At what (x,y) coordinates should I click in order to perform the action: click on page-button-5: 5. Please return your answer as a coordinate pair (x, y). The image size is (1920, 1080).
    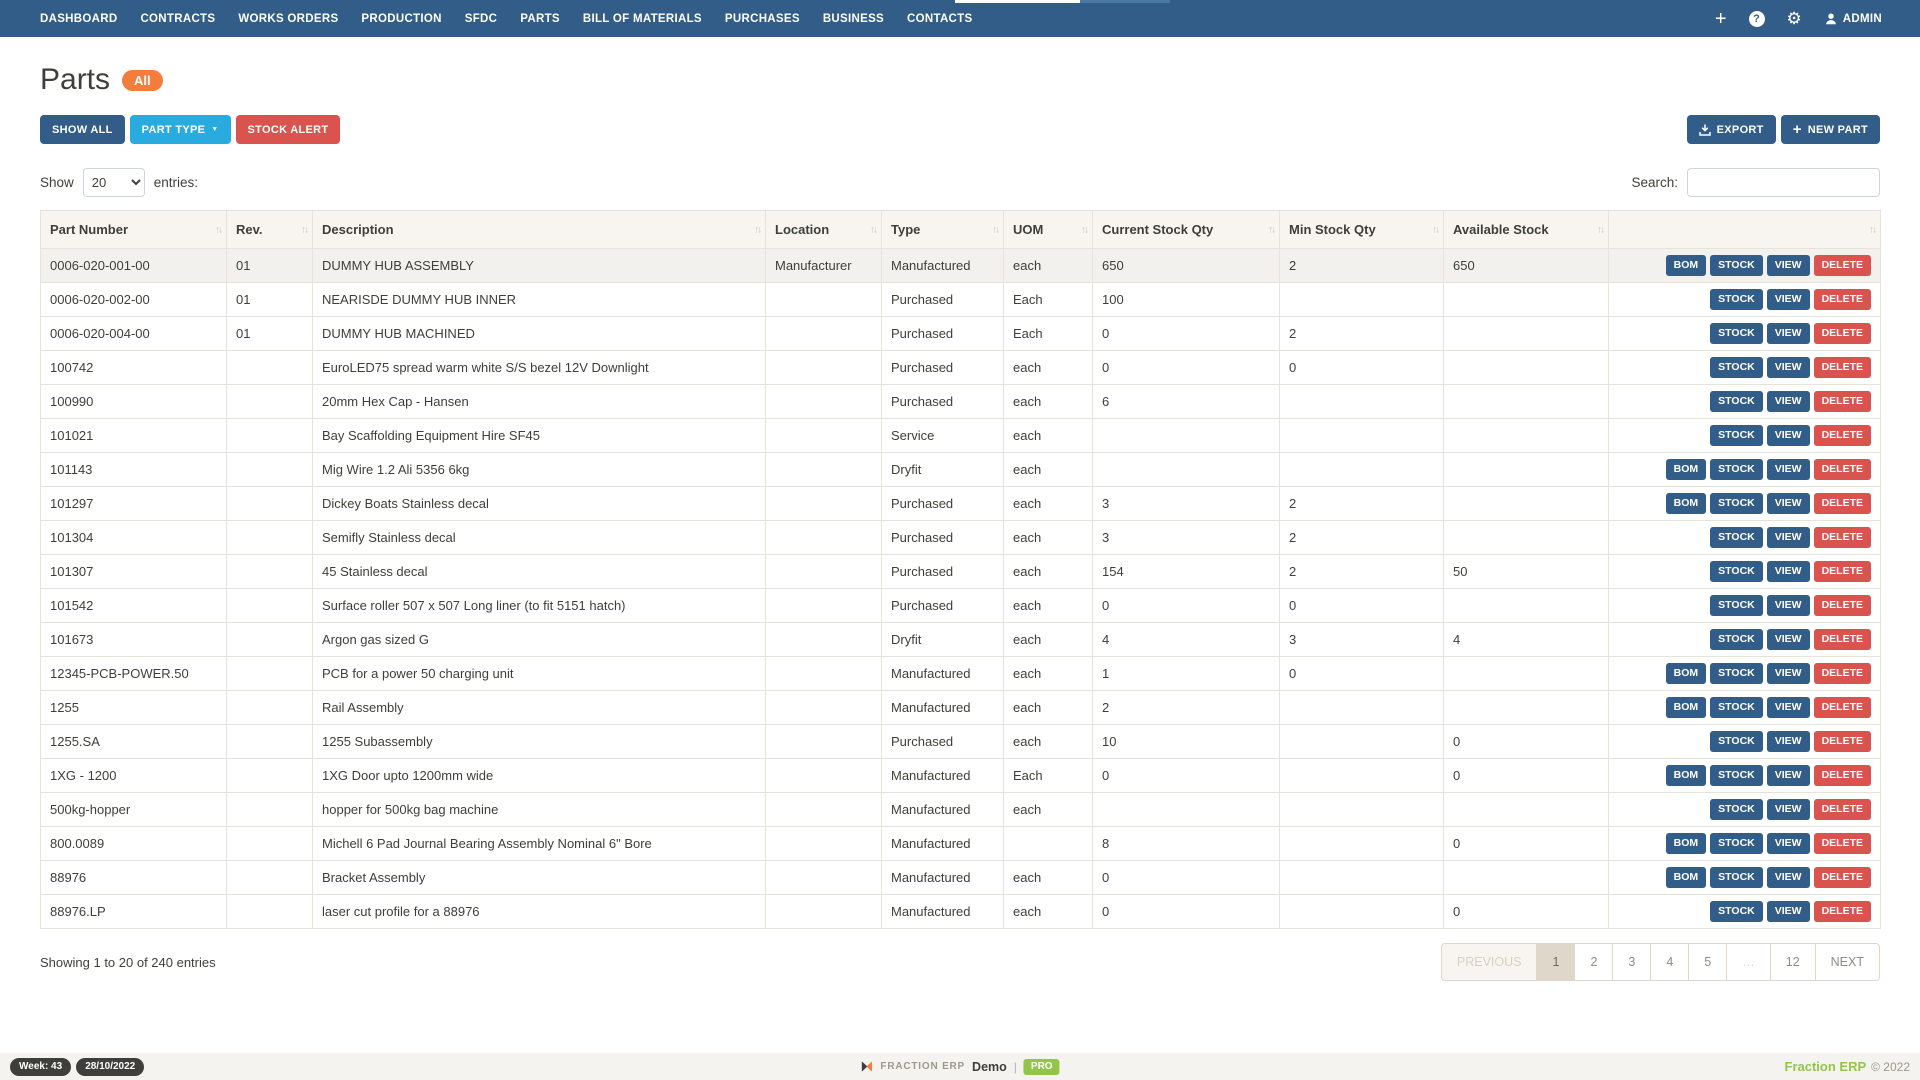
    Looking at the image, I should click on (1708, 962).